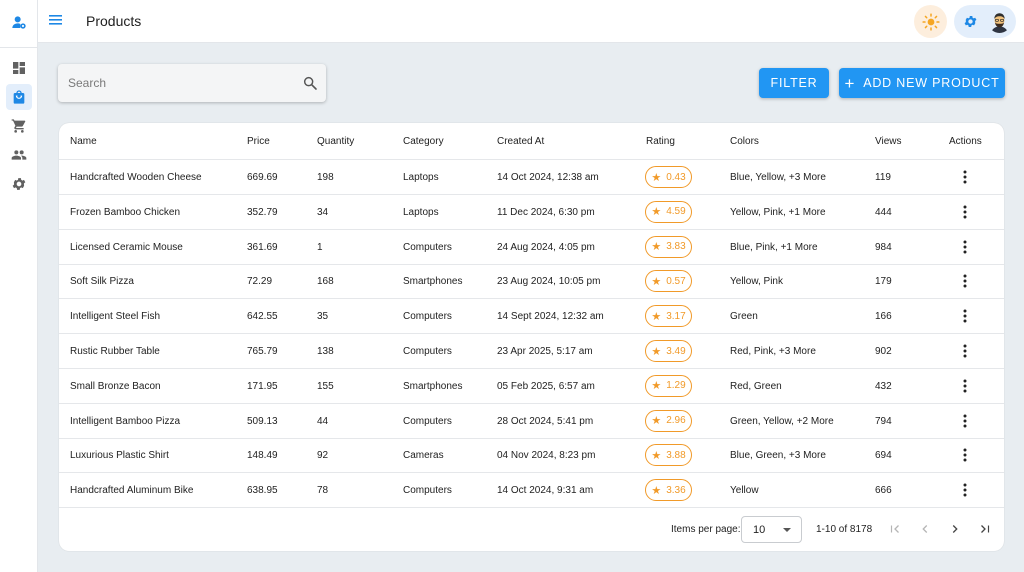  I want to click on cell-price: 72.29, so click(260, 282).